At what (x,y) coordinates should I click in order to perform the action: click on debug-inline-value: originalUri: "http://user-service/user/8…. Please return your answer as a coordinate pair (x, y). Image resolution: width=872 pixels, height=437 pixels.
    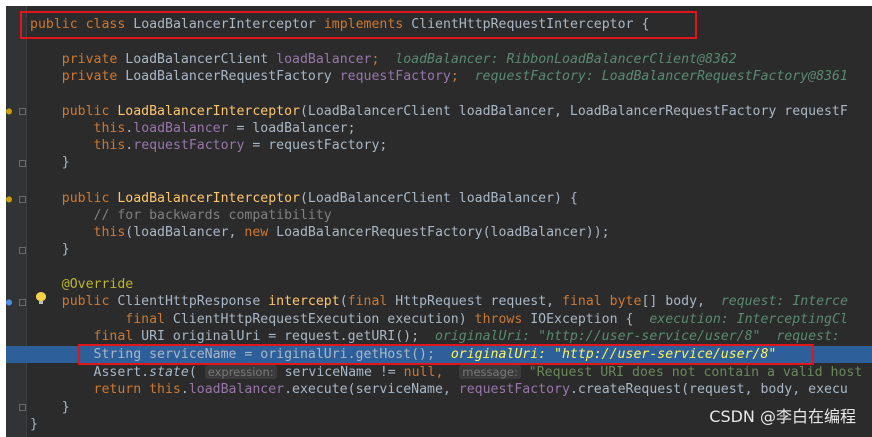
    Looking at the image, I should click on (641, 336).